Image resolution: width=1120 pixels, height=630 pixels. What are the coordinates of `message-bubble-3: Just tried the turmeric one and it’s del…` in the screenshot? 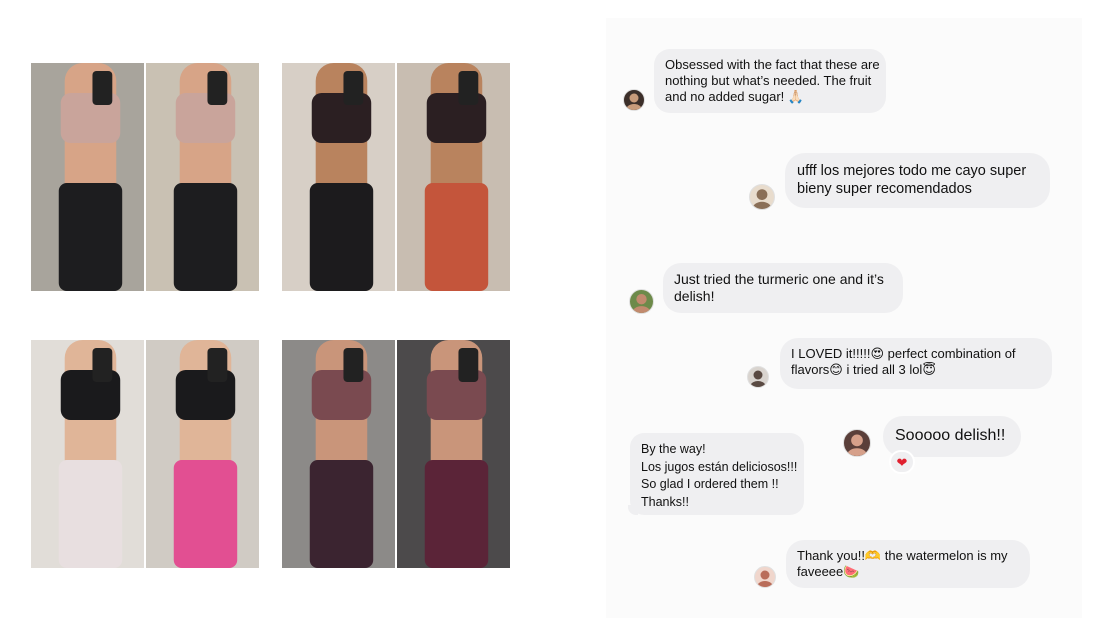 It's located at (783, 288).